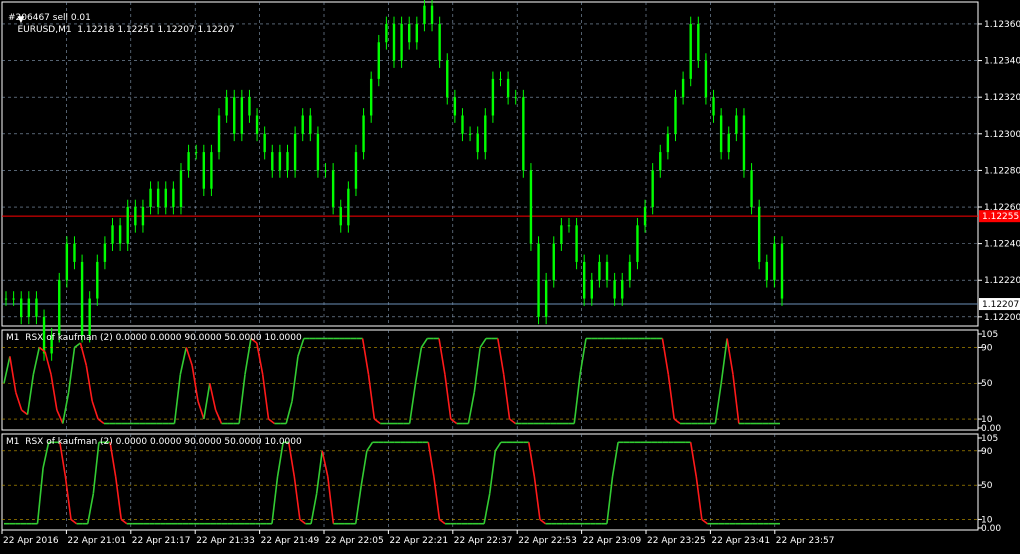  What do you see at coordinates (1002, 171) in the screenshot?
I see `price-axis-label: 1.12280` at bounding box center [1002, 171].